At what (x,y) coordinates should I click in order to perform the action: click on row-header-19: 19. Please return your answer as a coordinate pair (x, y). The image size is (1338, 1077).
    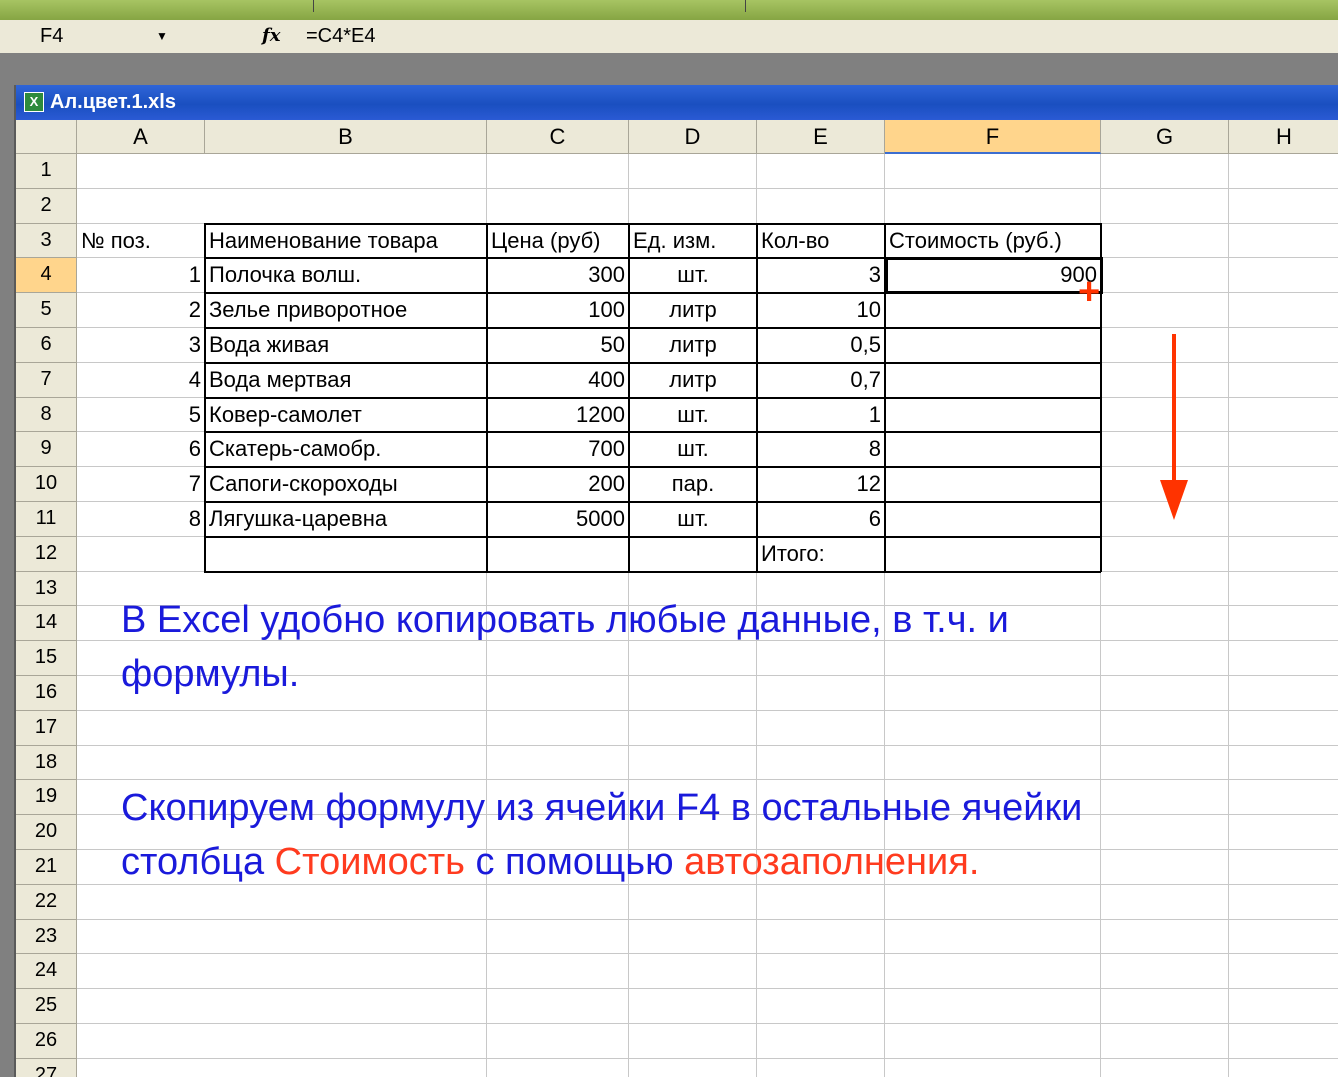
    Looking at the image, I should click on (46, 798).